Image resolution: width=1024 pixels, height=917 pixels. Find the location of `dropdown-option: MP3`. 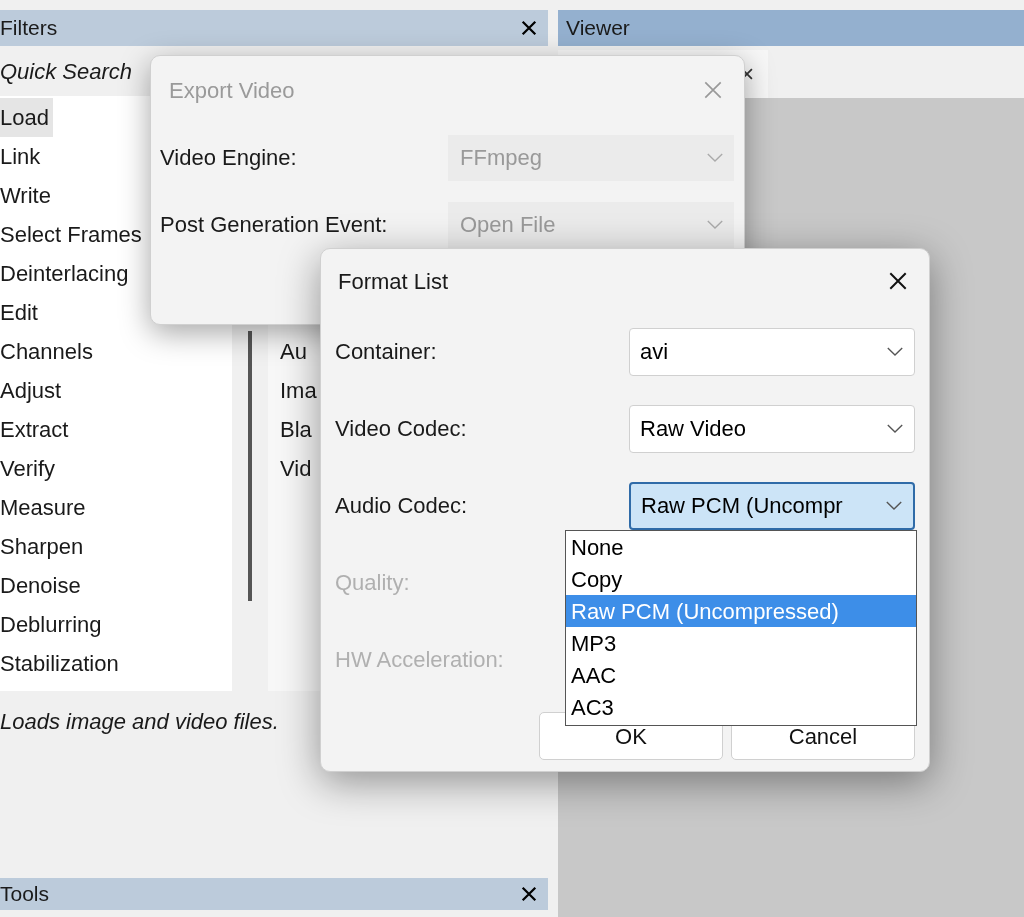

dropdown-option: MP3 is located at coordinates (741, 643).